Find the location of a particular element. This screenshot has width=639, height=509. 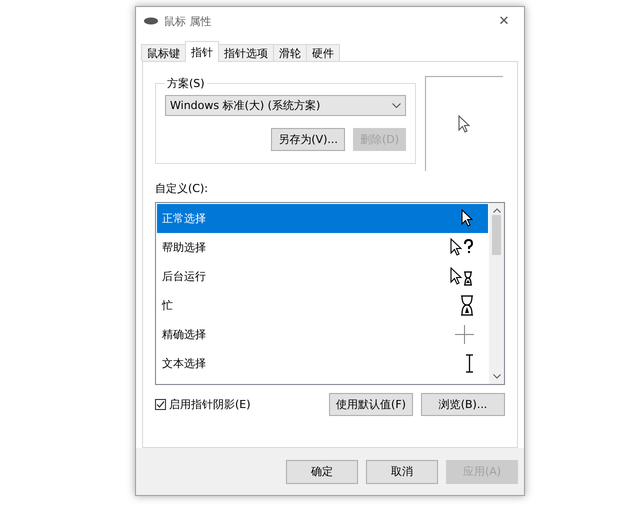

hourglass-icon is located at coordinates (467, 305).